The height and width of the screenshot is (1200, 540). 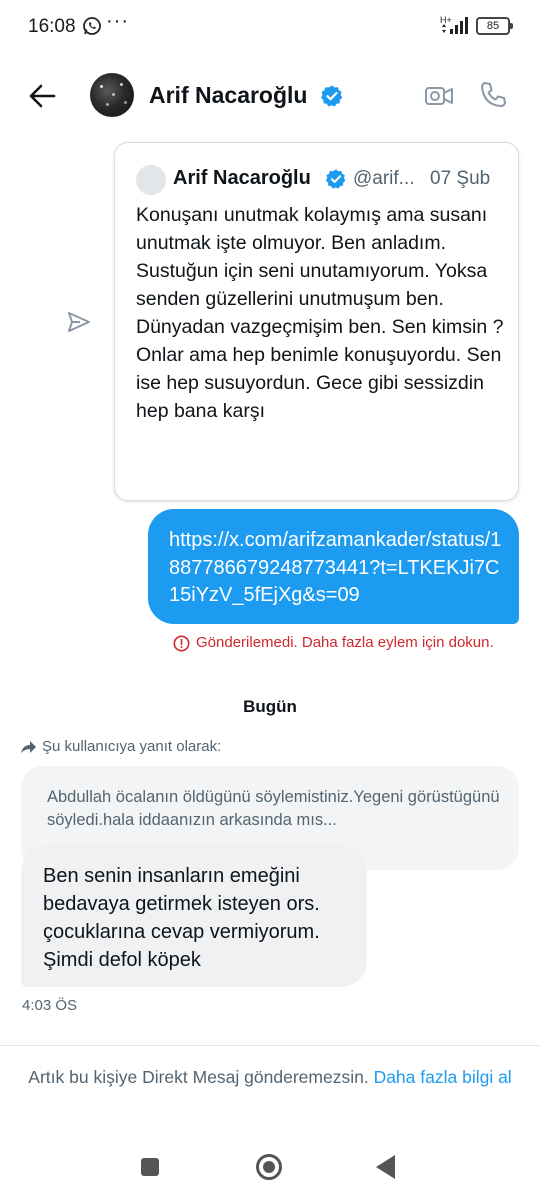 I want to click on avatar, so click(x=112, y=95).